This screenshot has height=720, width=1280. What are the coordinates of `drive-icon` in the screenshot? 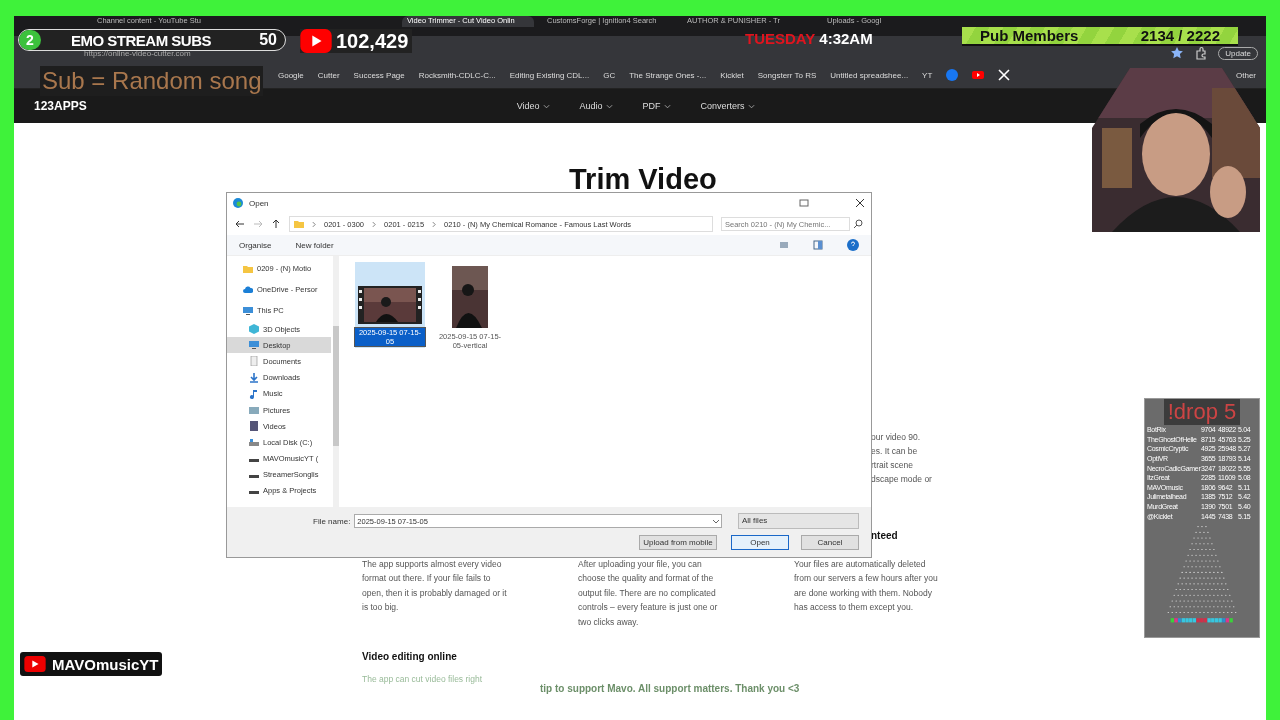 It's located at (254, 442).